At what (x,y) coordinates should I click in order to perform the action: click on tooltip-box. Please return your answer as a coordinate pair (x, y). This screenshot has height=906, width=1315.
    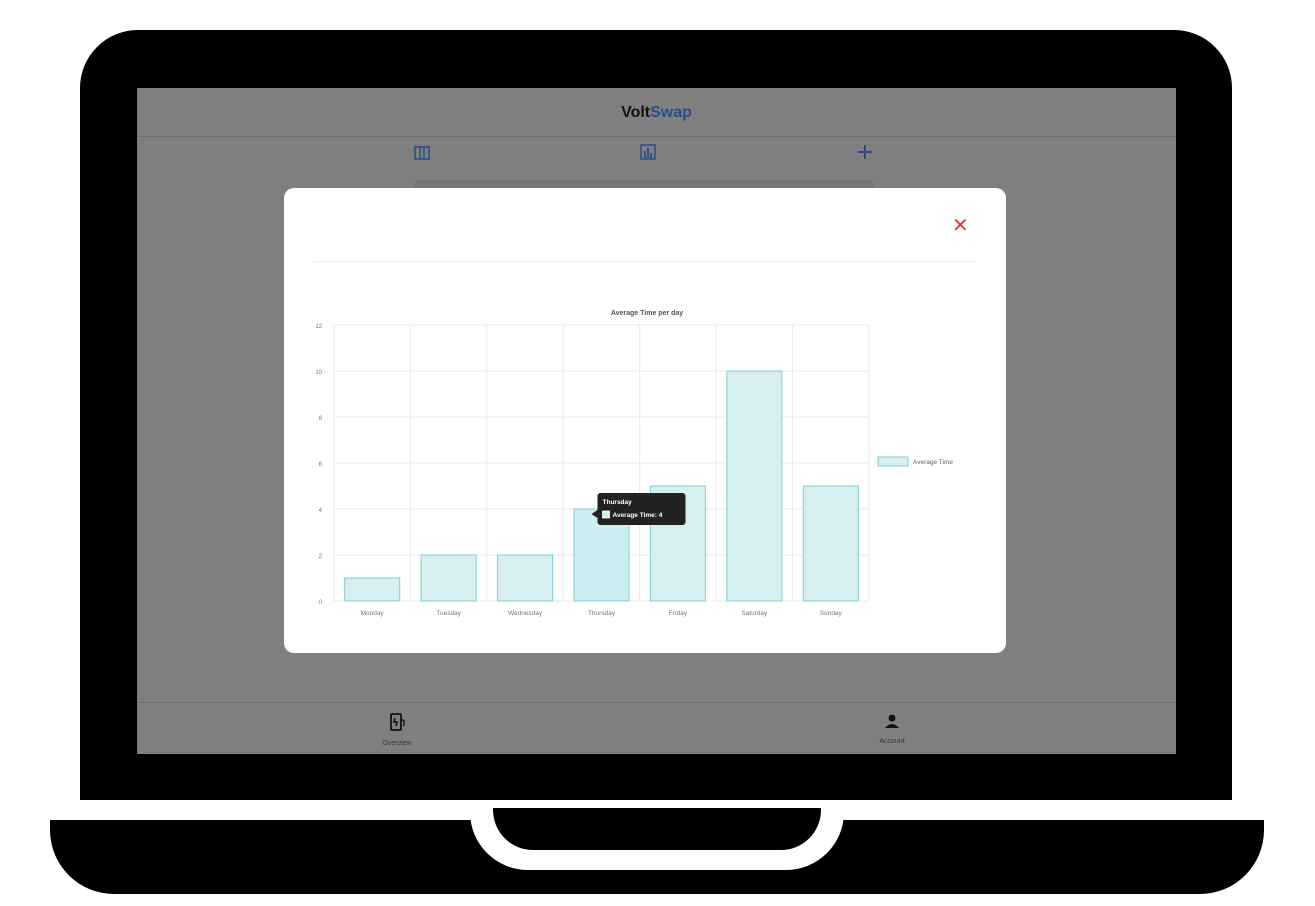
    Looking at the image, I should click on (641, 509).